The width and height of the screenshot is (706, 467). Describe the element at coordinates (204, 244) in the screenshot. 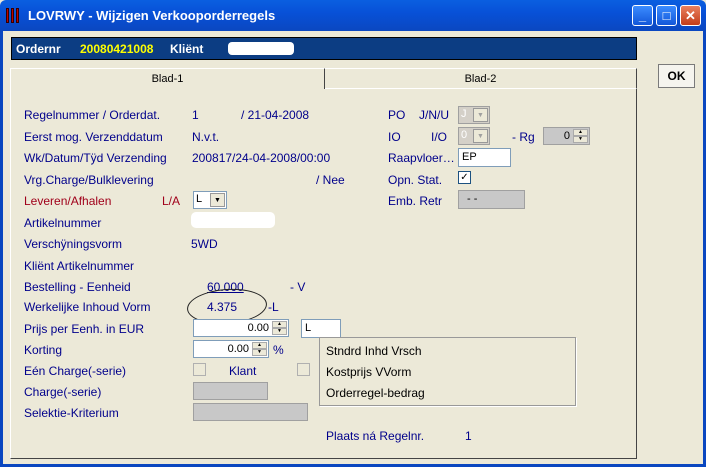

I see `verschijningsvorm-value: 5WD` at that location.